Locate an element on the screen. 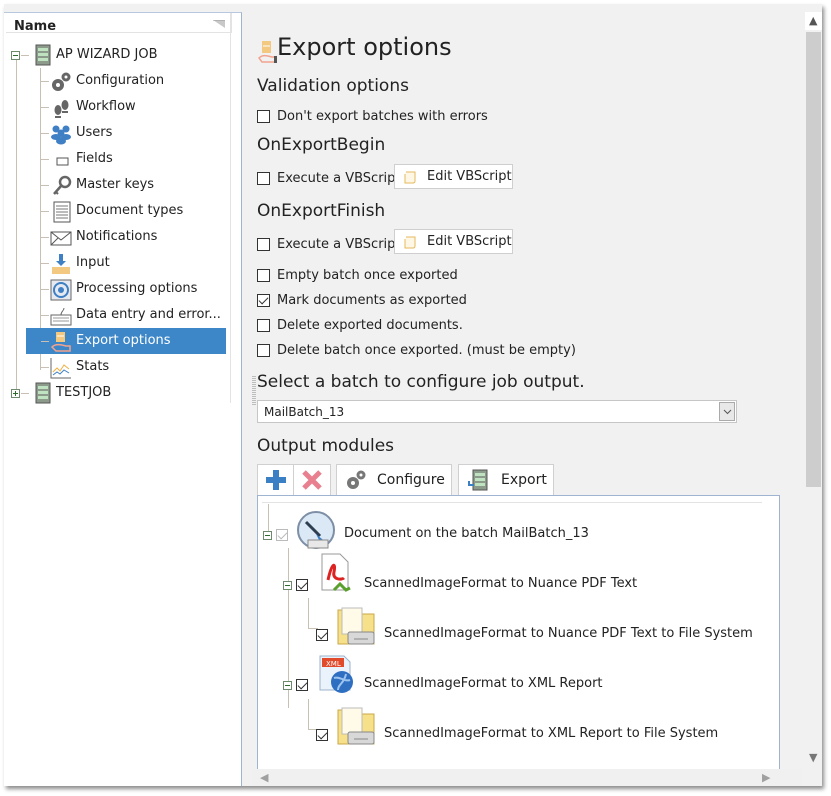 The image size is (831, 796). tree-column-header: Name is located at coordinates (119, 23).